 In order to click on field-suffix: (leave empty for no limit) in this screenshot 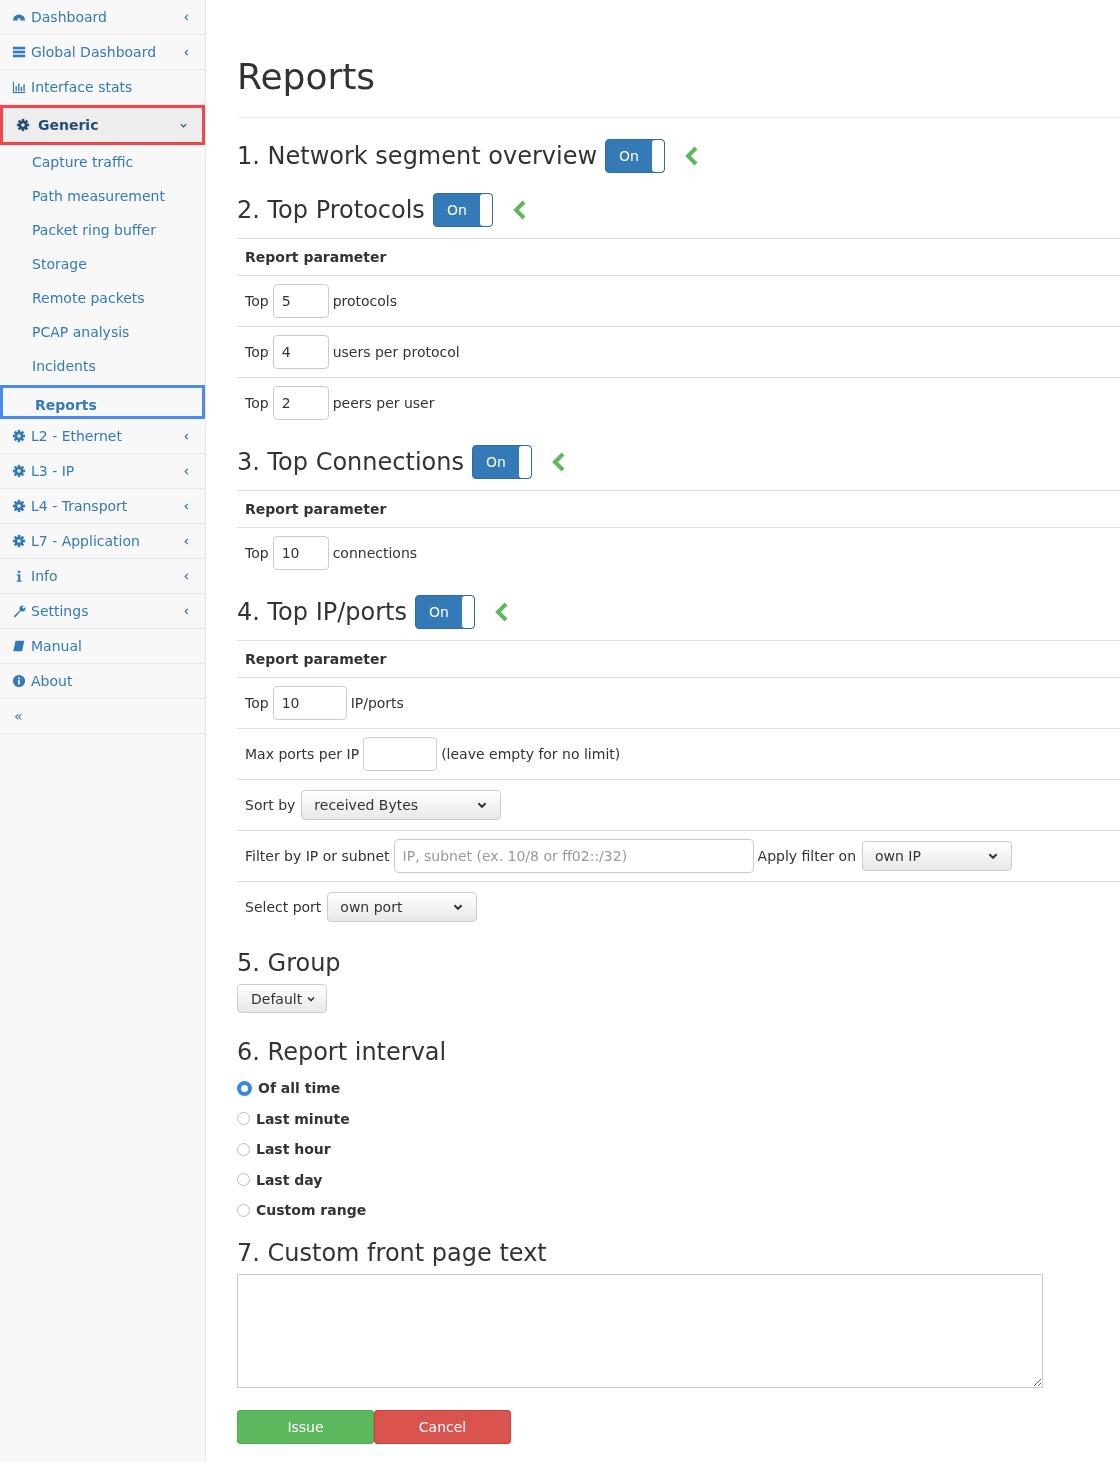, I will do `click(531, 754)`.